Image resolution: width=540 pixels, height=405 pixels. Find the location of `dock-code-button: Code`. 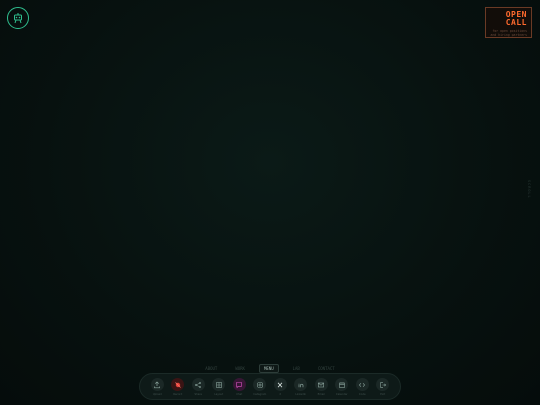

dock-code-button: Code is located at coordinates (362, 387).